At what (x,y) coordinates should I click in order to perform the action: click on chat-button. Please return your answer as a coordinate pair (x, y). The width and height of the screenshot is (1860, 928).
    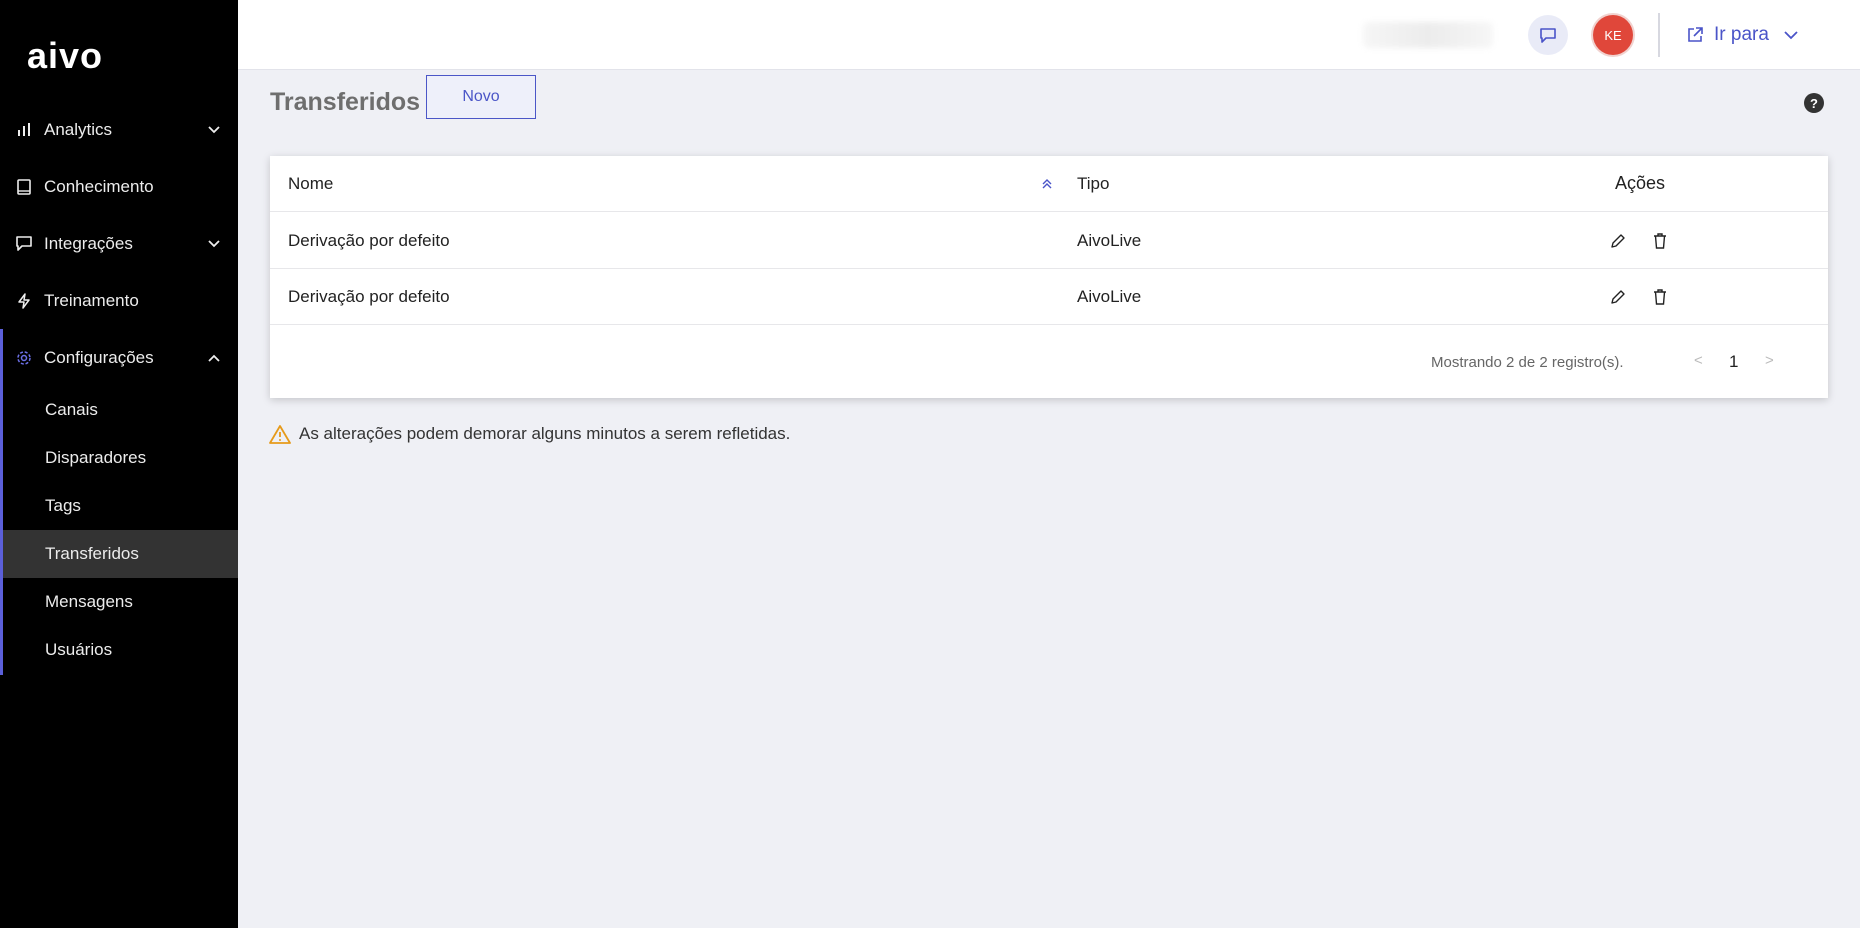
    Looking at the image, I should click on (1548, 35).